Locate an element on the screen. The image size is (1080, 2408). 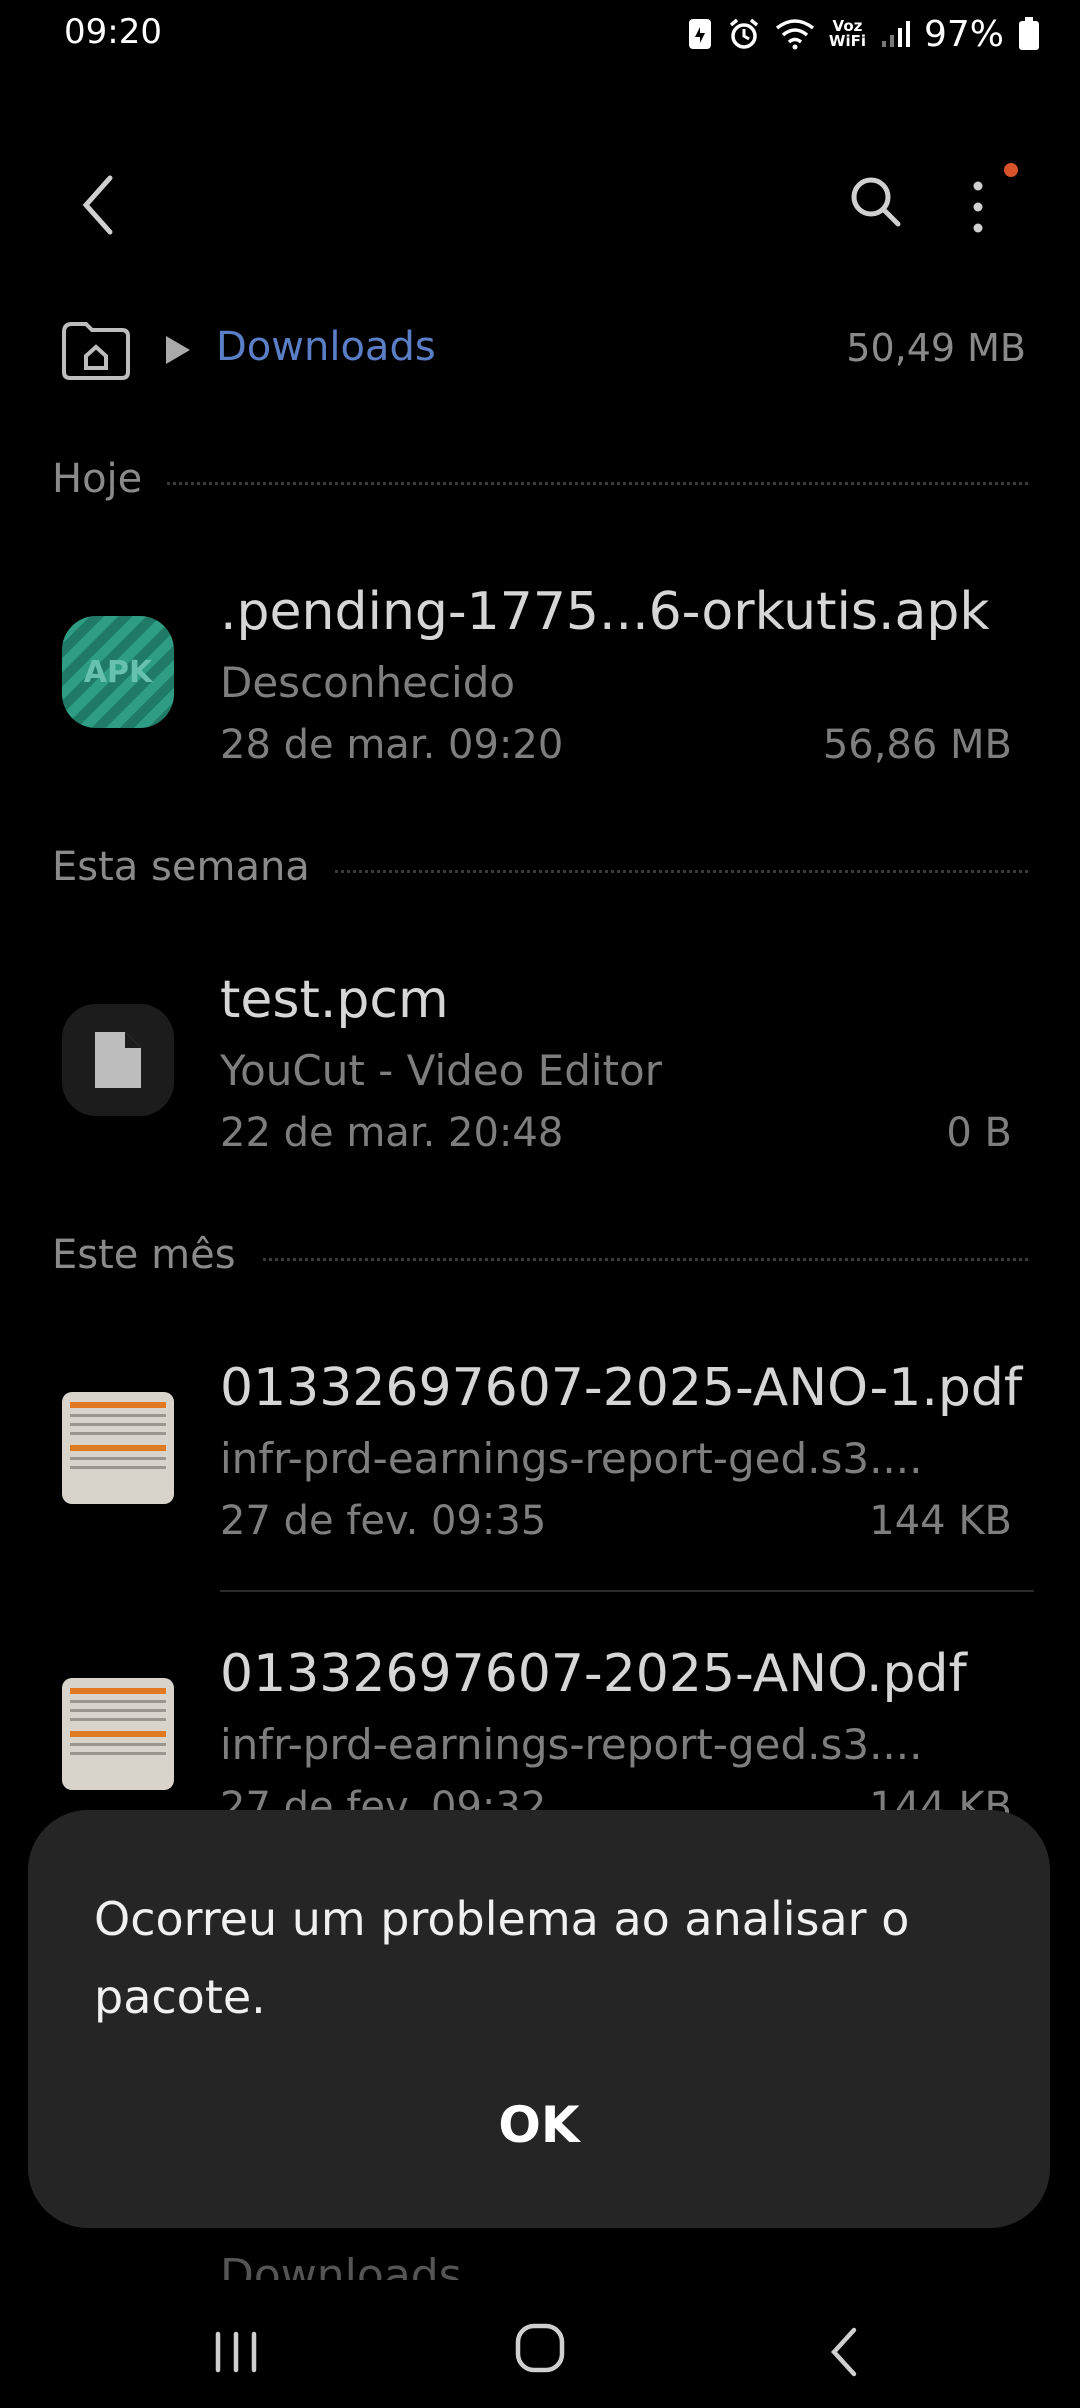
home-folder-icon is located at coordinates (96, 351).